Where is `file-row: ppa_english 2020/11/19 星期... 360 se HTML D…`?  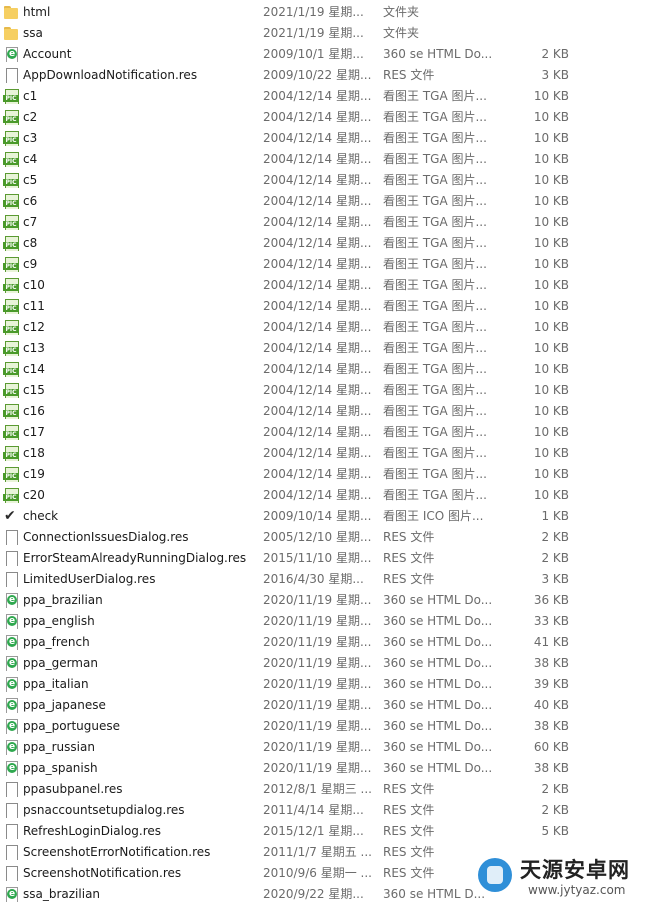 file-row: ppa_english 2020/11/19 星期... 360 se HTML D… is located at coordinates (331, 621).